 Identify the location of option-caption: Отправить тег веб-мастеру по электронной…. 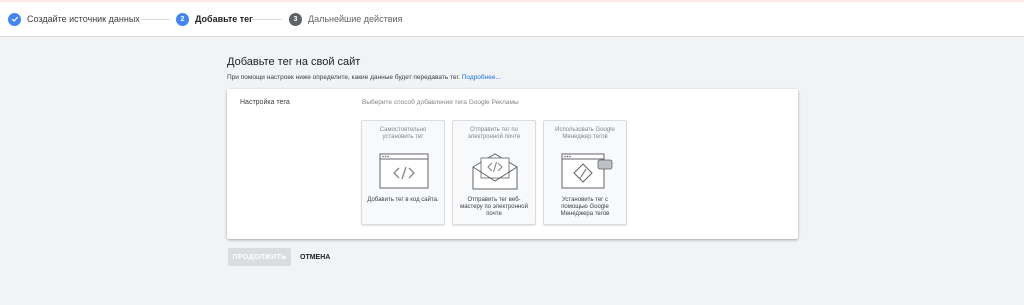
(494, 207).